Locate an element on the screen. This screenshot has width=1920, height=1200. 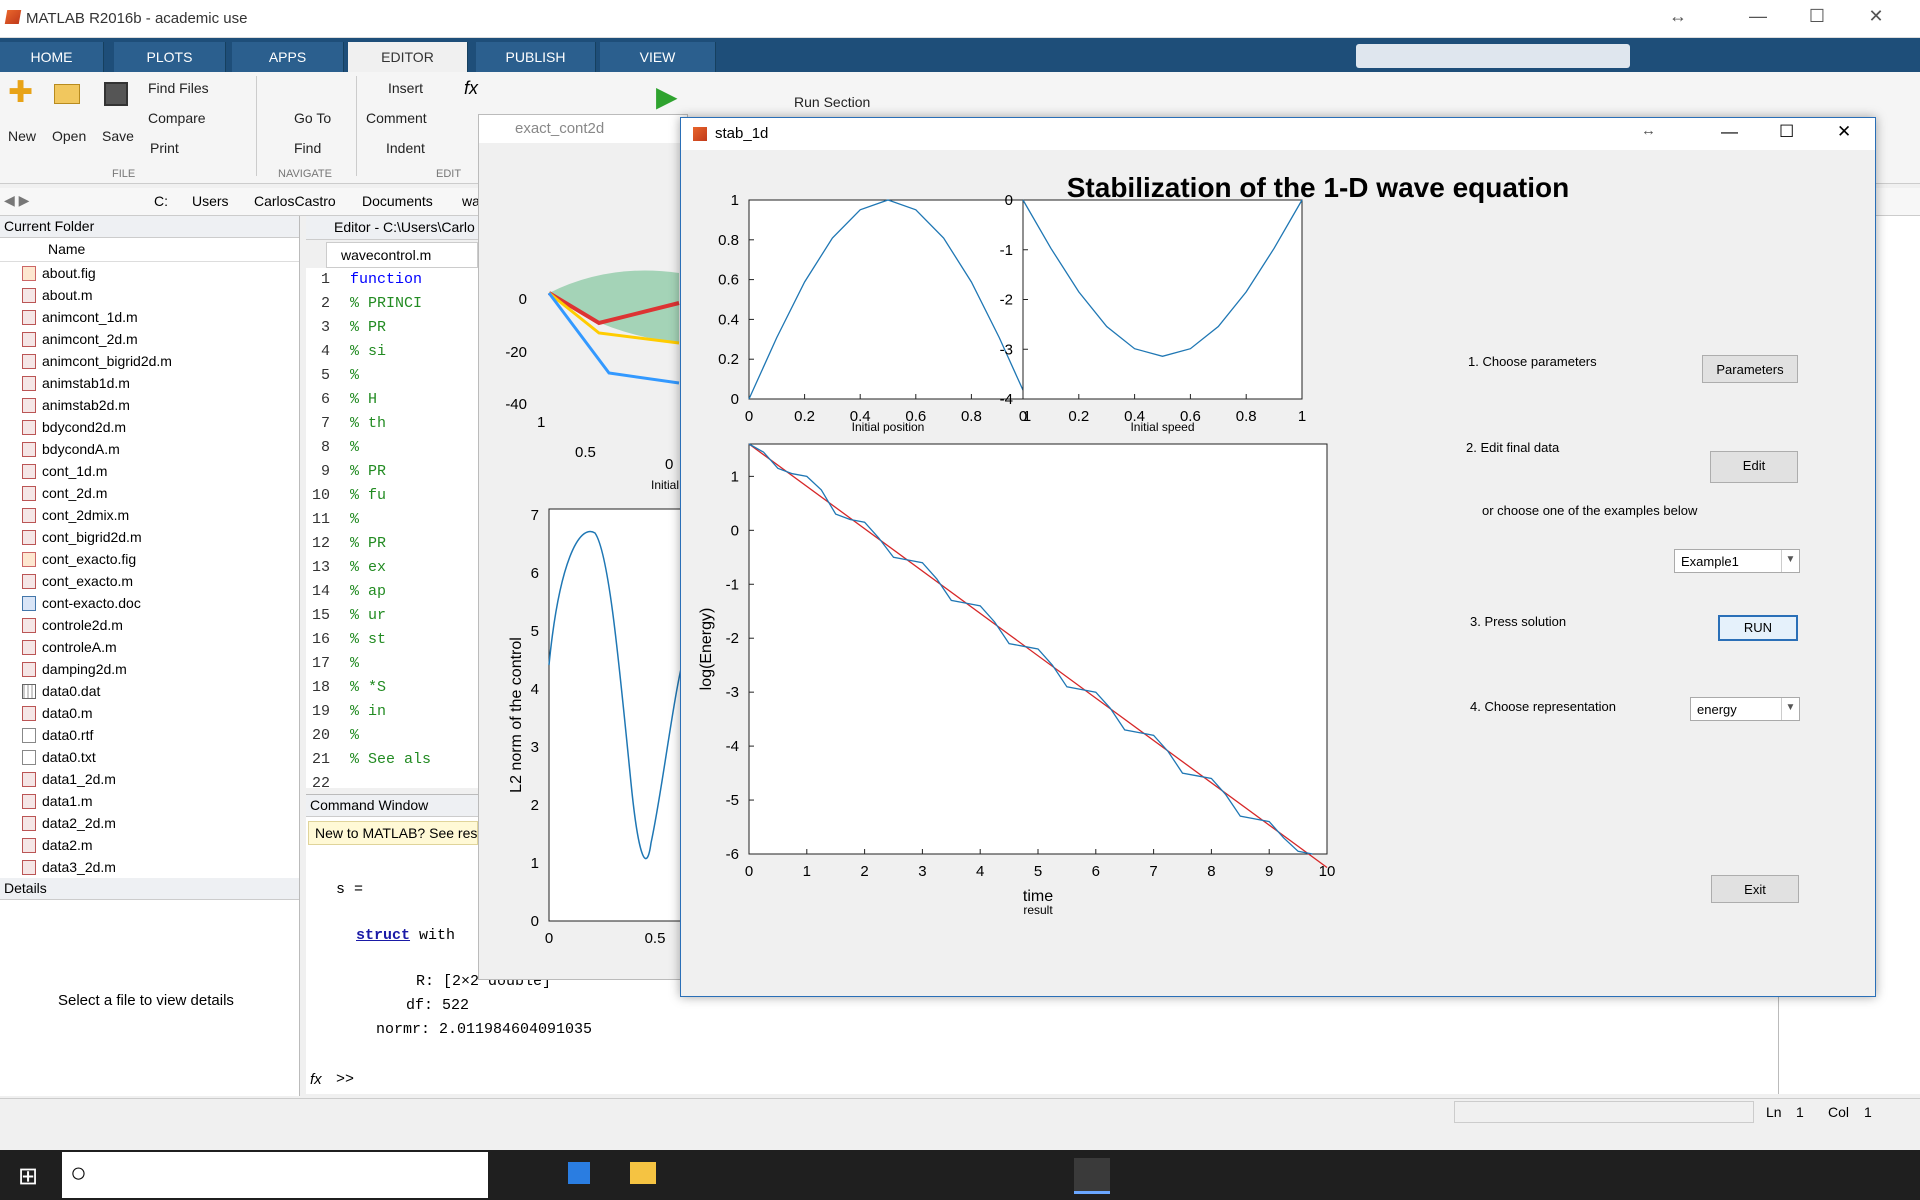
tab-publish: PUBLISH is located at coordinates (536, 57).